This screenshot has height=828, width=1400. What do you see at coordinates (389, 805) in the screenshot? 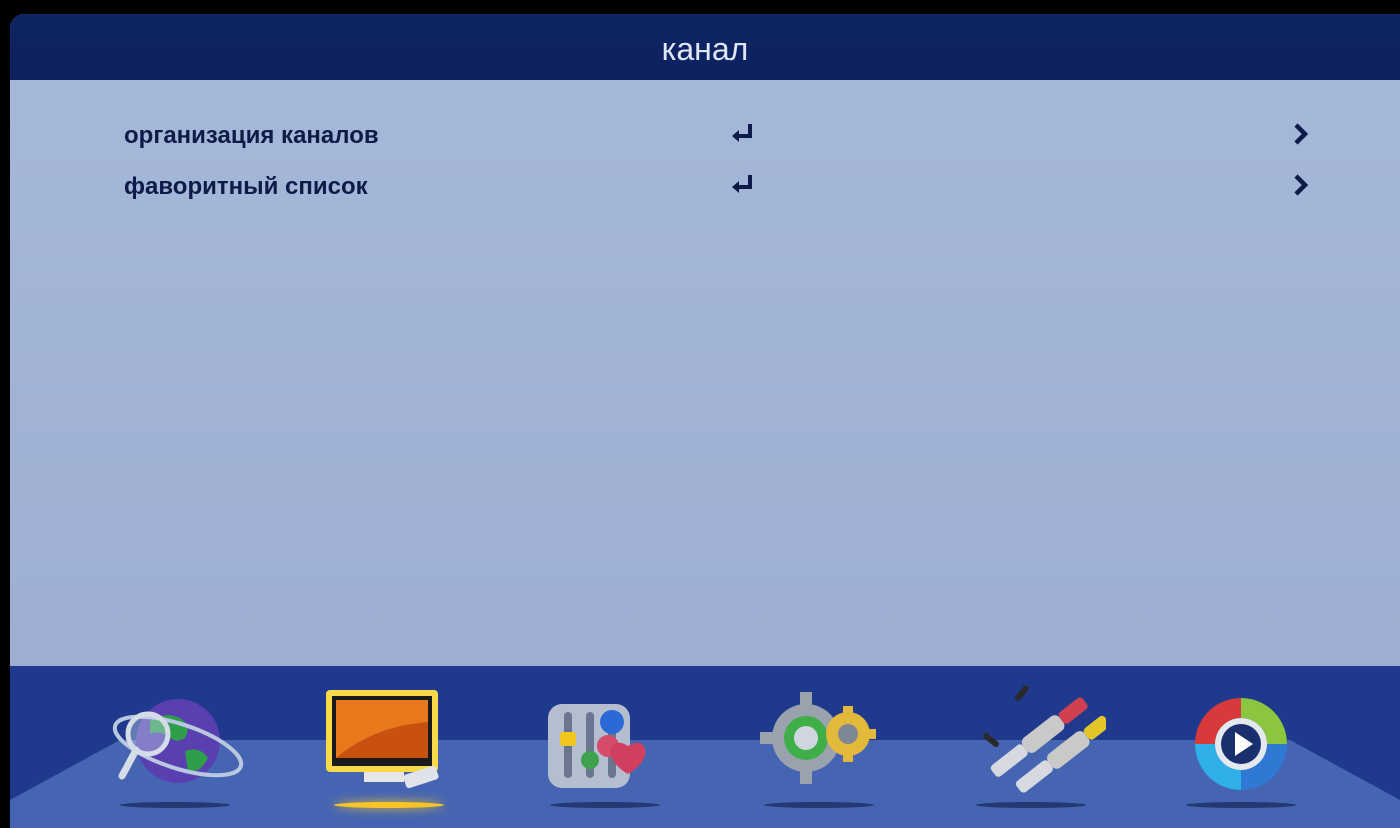
I see `dock-item-highlight` at bounding box center [389, 805].